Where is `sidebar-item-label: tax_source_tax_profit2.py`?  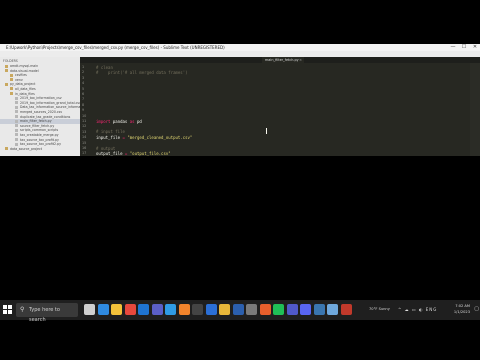
sidebar-item-label: tax_source_tax_profit2.py is located at coordinates (40, 144).